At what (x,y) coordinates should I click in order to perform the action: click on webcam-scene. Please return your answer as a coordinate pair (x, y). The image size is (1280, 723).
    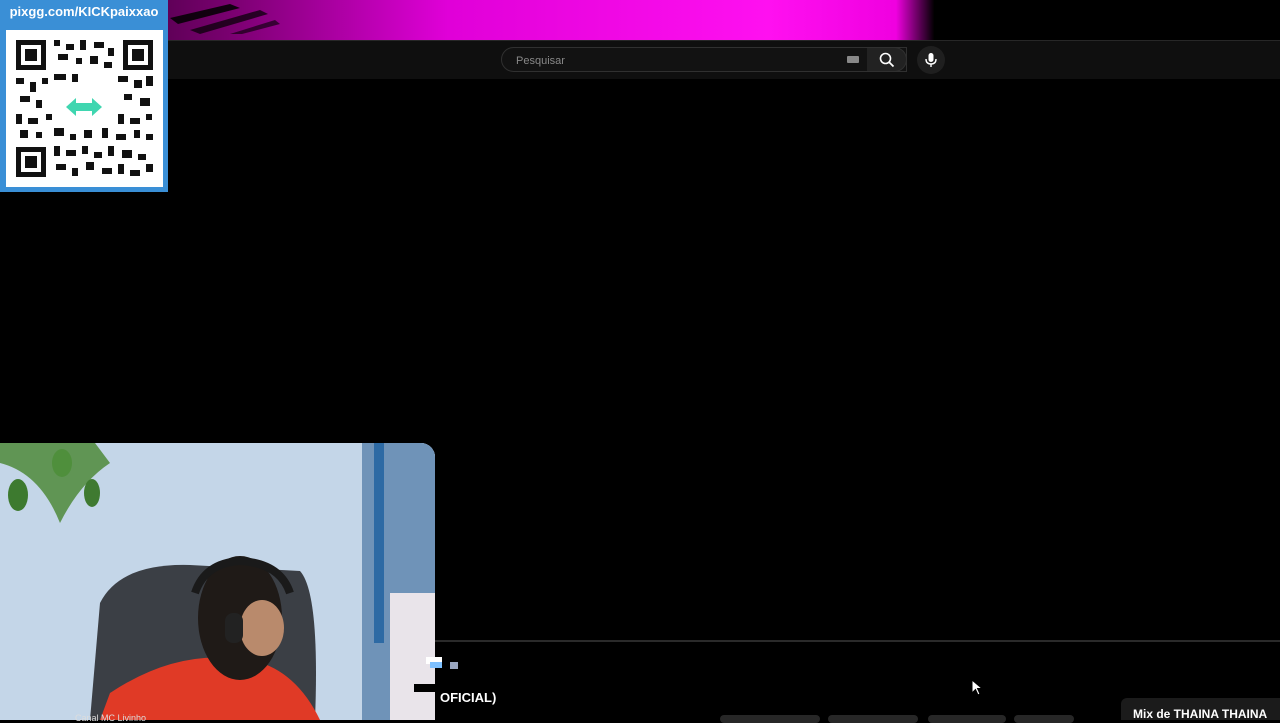
    Looking at the image, I should click on (217, 581).